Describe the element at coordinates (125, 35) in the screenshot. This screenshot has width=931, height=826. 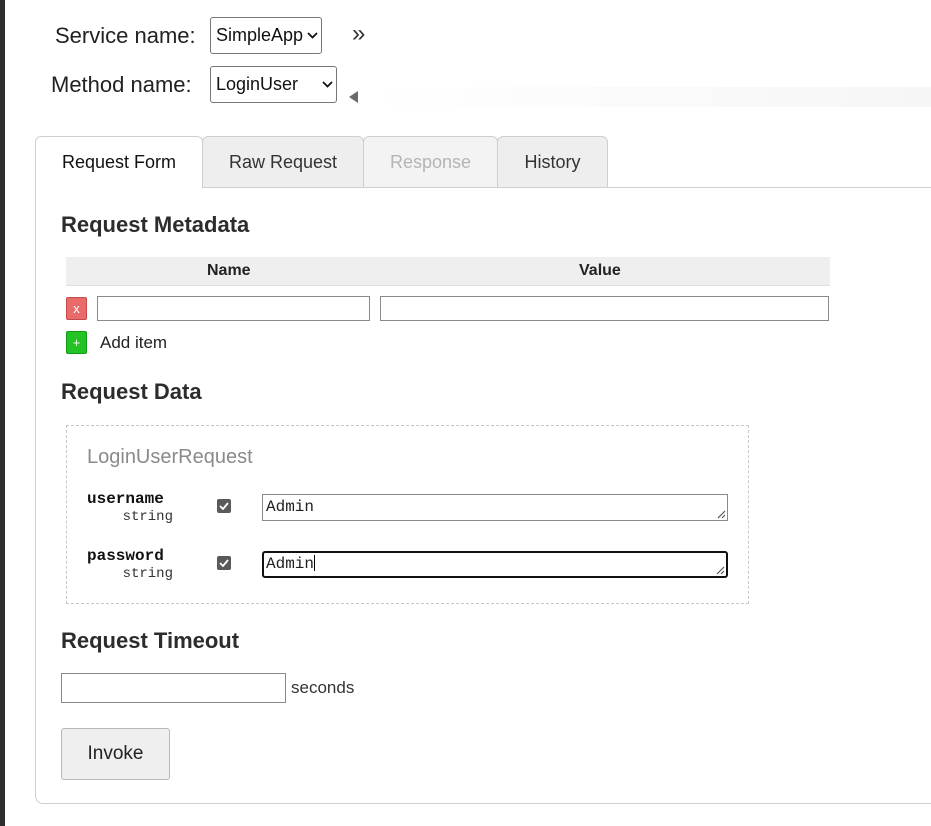
I see `service-name-label: Service name:` at that location.